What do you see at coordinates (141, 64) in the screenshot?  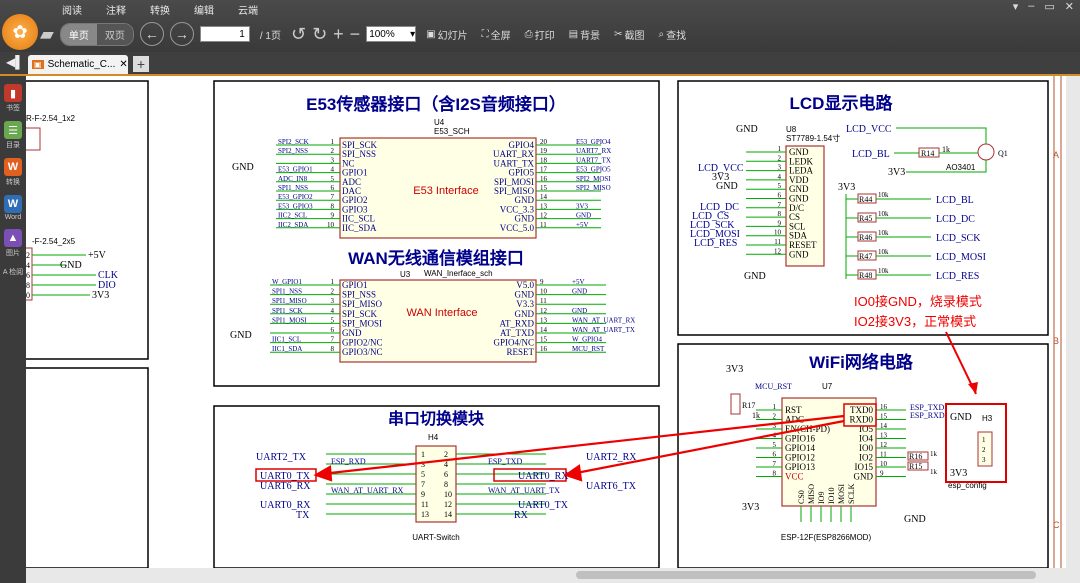 I see `add-tab-button: +` at bounding box center [141, 64].